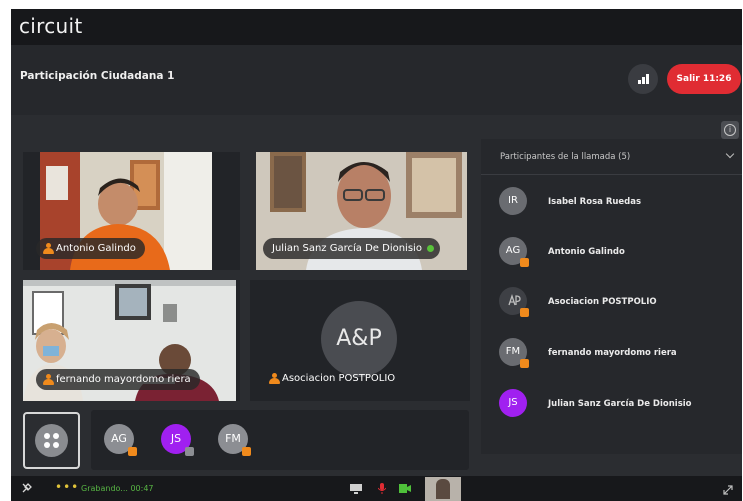 Image resolution: width=743 pixels, height=501 pixels. I want to click on fullscreen-icon, so click(728, 490).